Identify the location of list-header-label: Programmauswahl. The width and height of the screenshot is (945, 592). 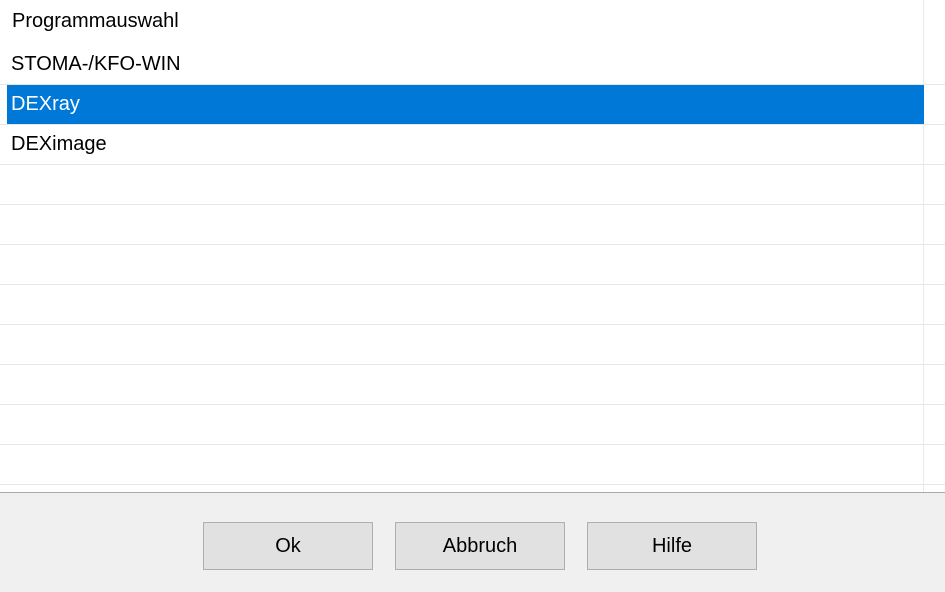
(95, 21).